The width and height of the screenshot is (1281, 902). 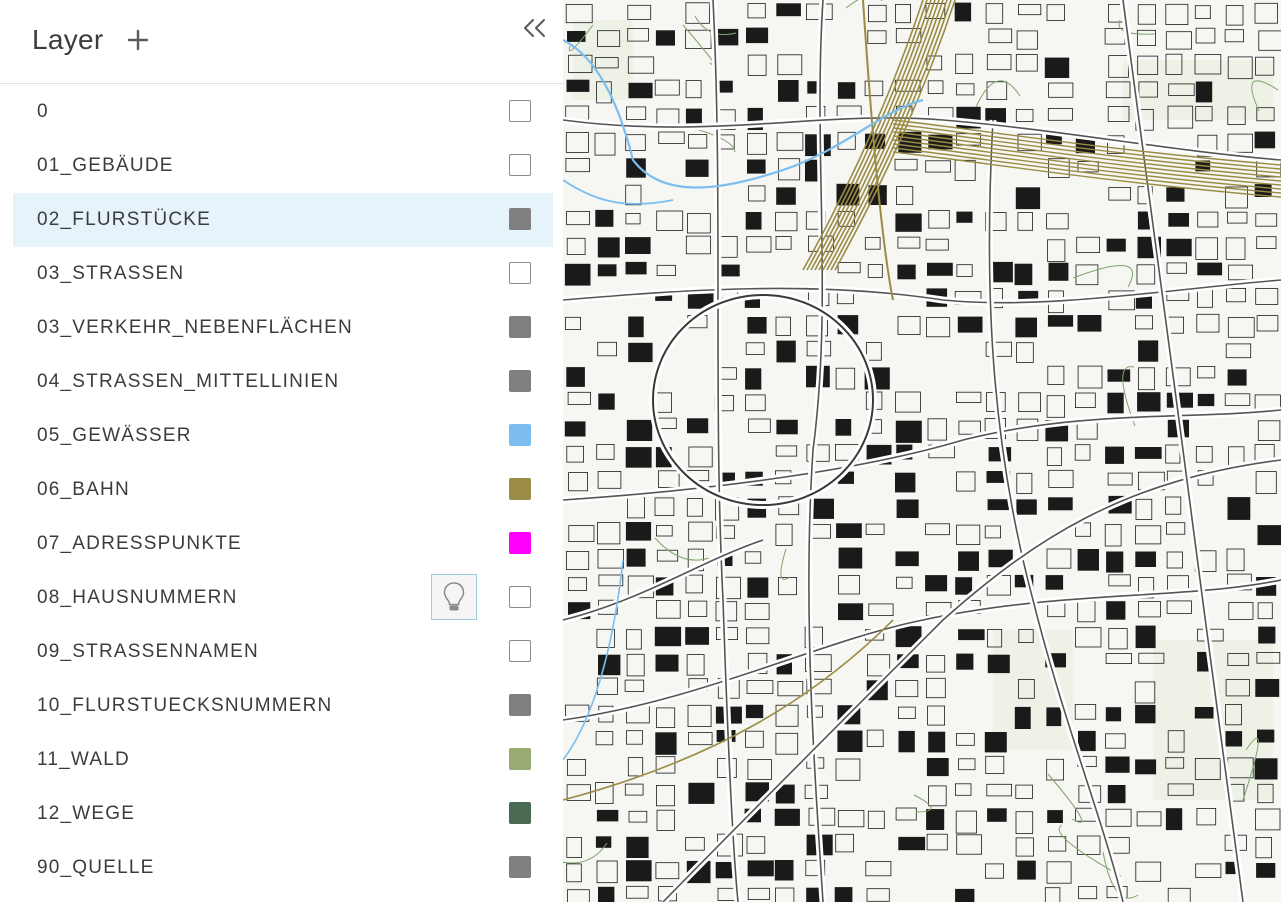 I want to click on layer-row: 01_GEBÄUDE, so click(x=283, y=166).